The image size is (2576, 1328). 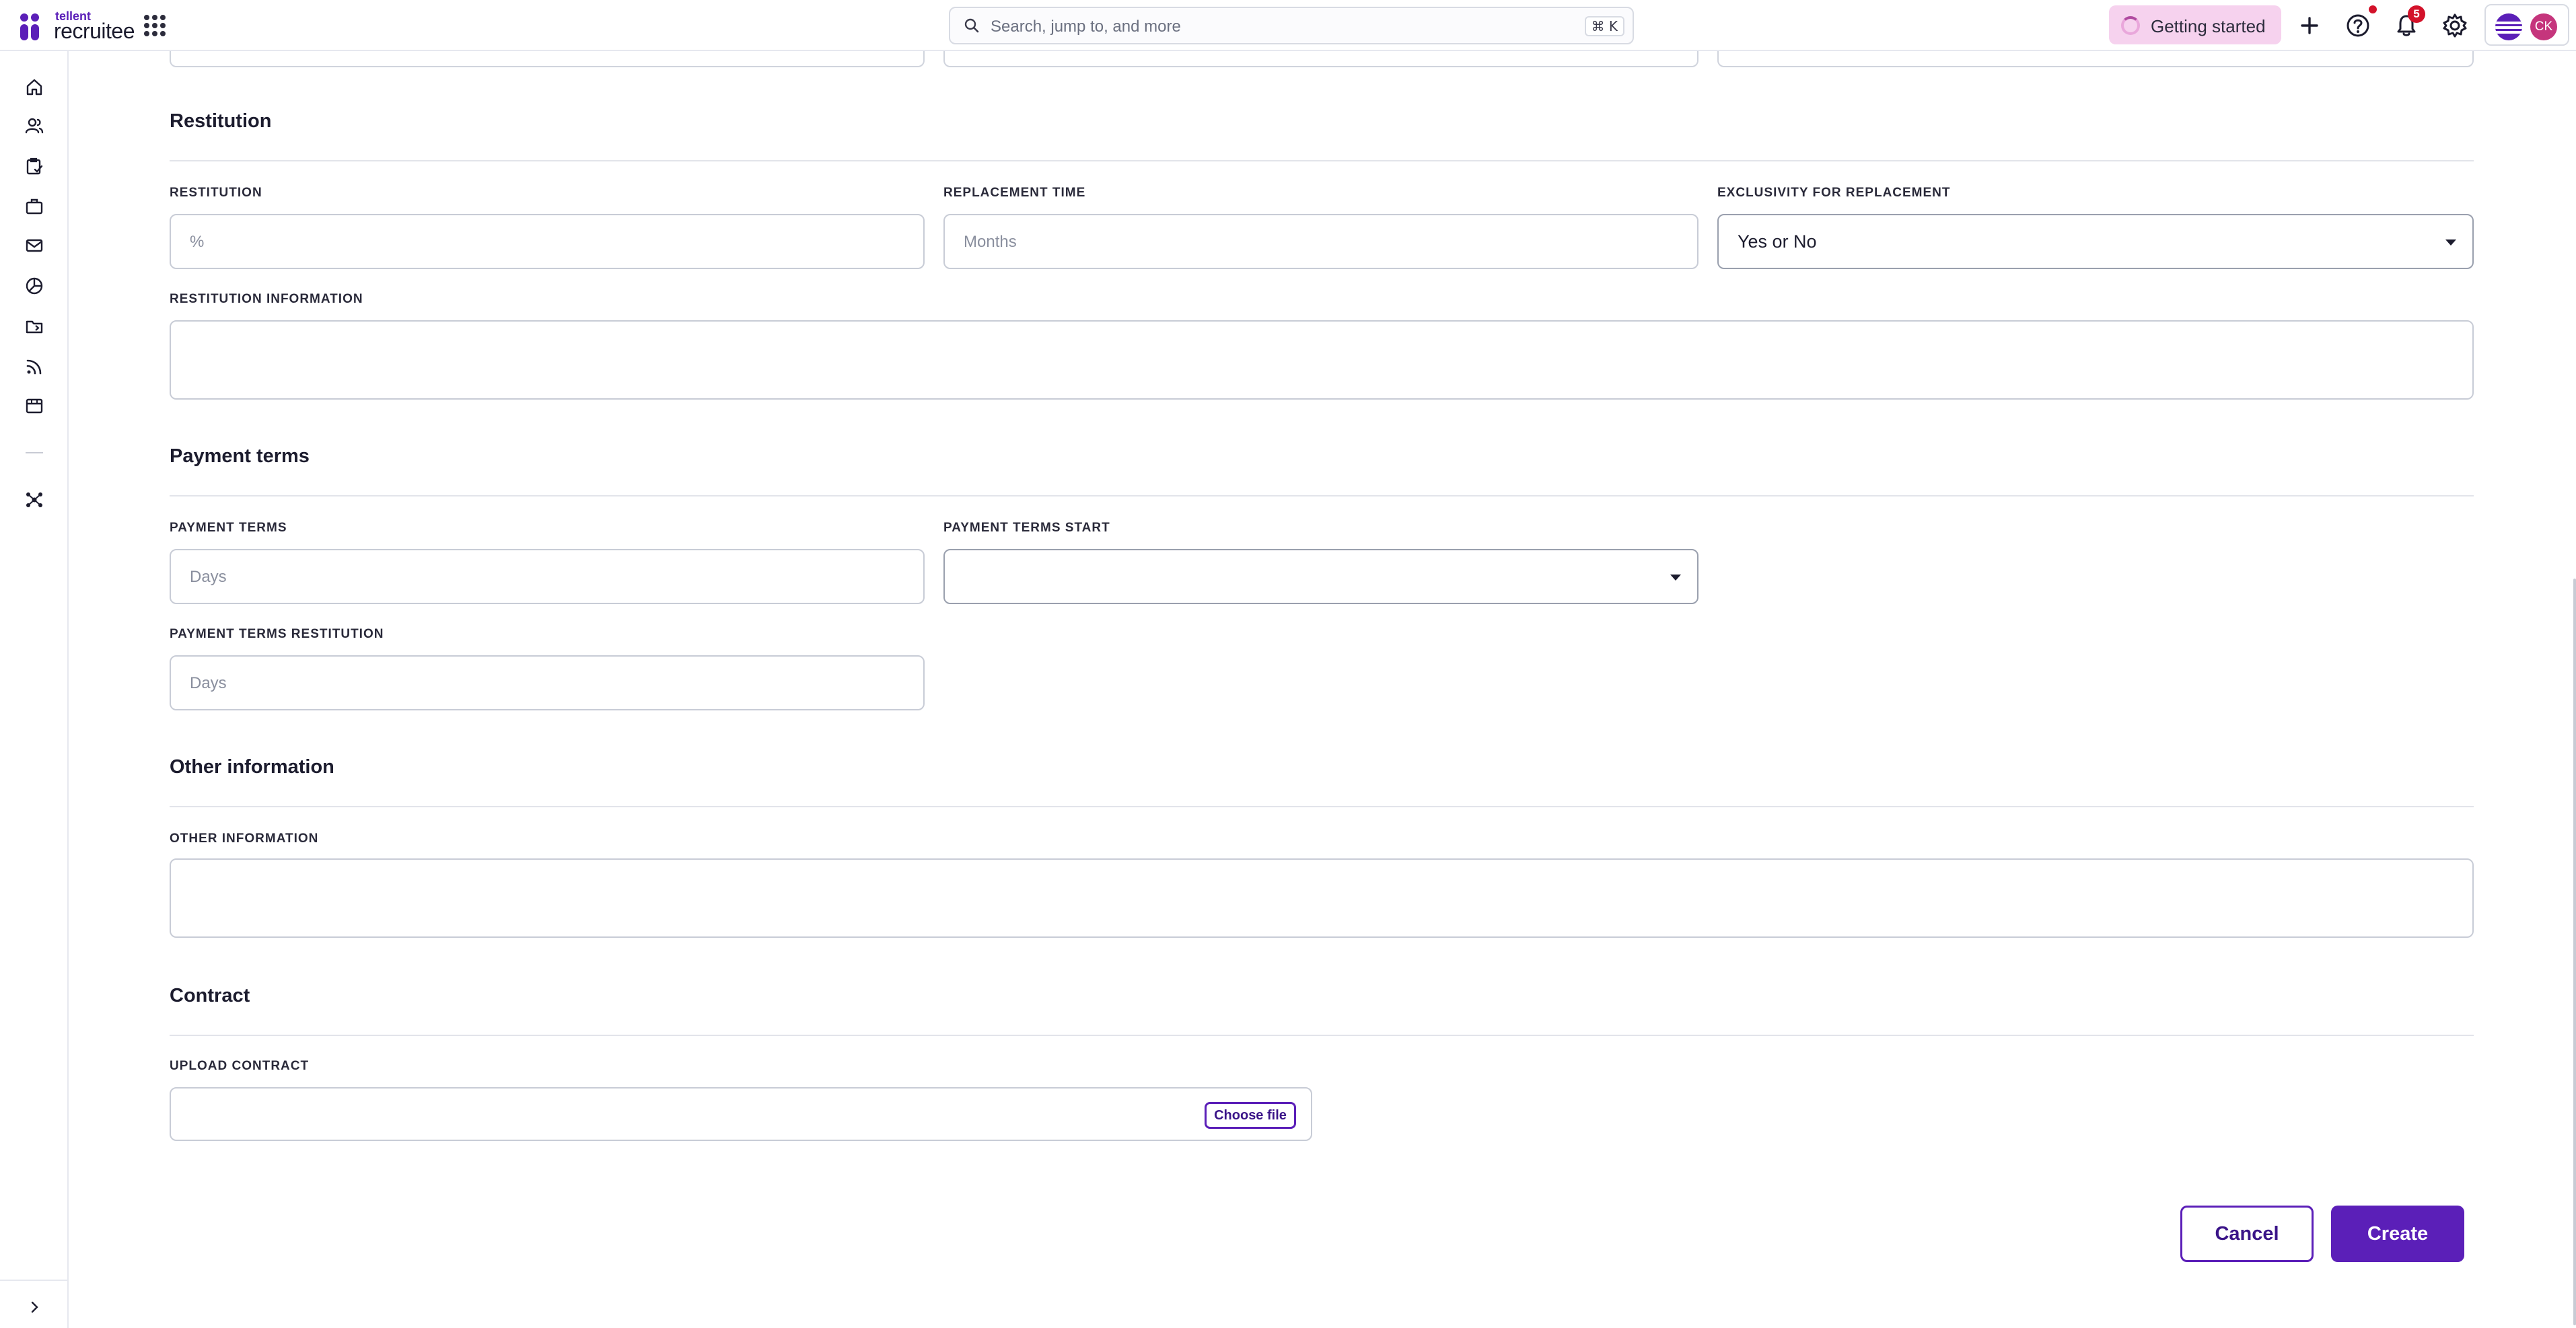 I want to click on gear-icon, so click(x=2454, y=25).